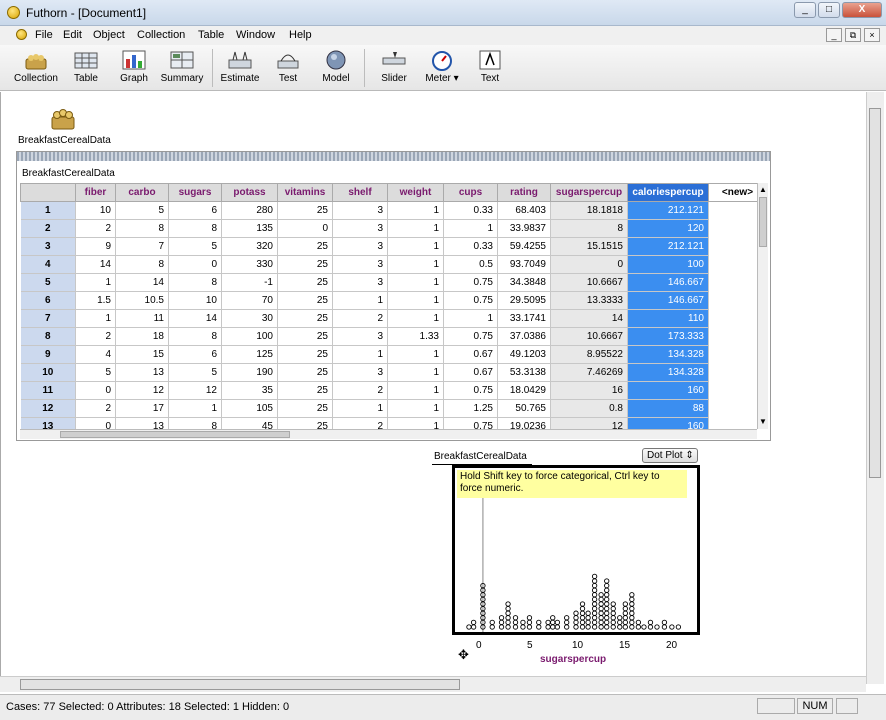 This screenshot has width=886, height=720. Describe the element at coordinates (589, 300) in the screenshot. I see `table-cell: 13.3333` at that location.